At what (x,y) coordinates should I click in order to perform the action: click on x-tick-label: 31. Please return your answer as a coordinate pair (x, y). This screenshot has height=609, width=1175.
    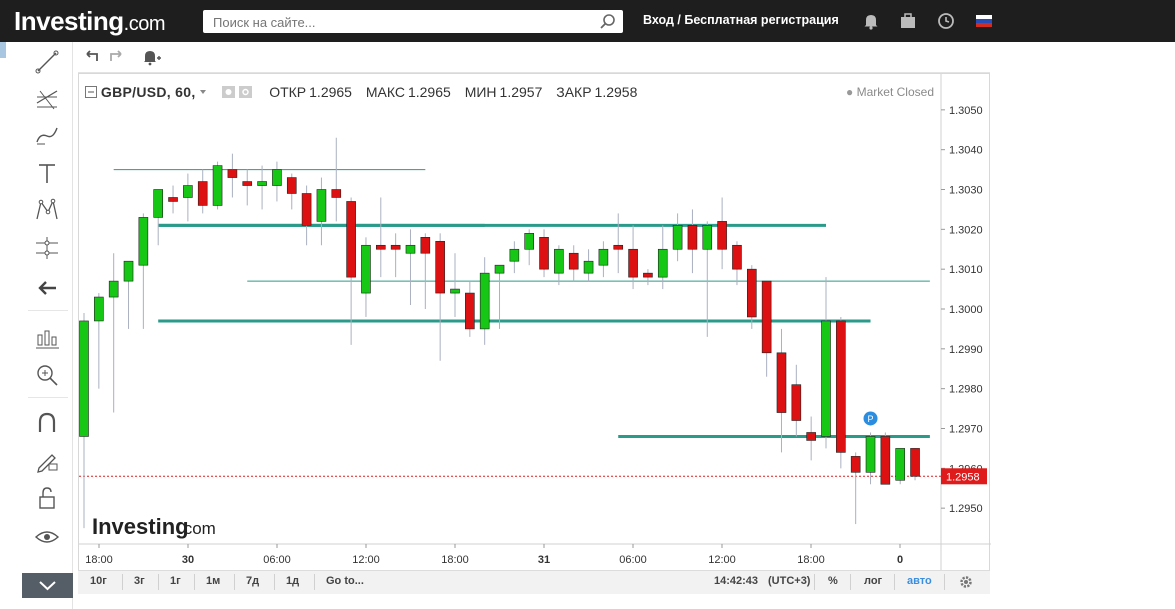
    Looking at the image, I should click on (544, 560).